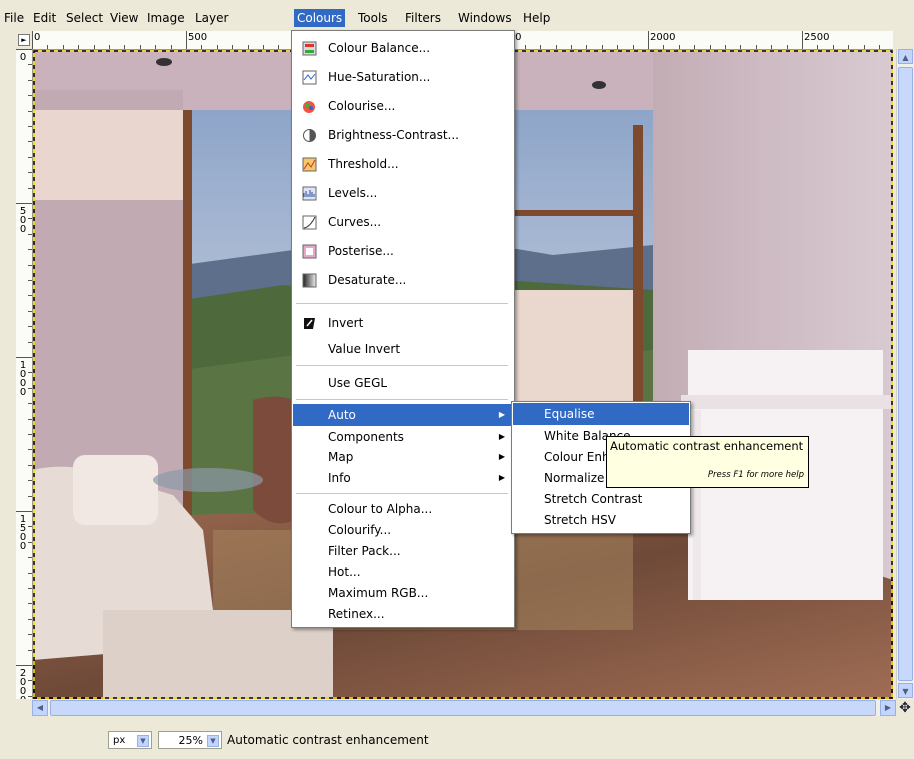 The height and width of the screenshot is (759, 914). I want to click on menu-item-invert: Invert, so click(403, 323).